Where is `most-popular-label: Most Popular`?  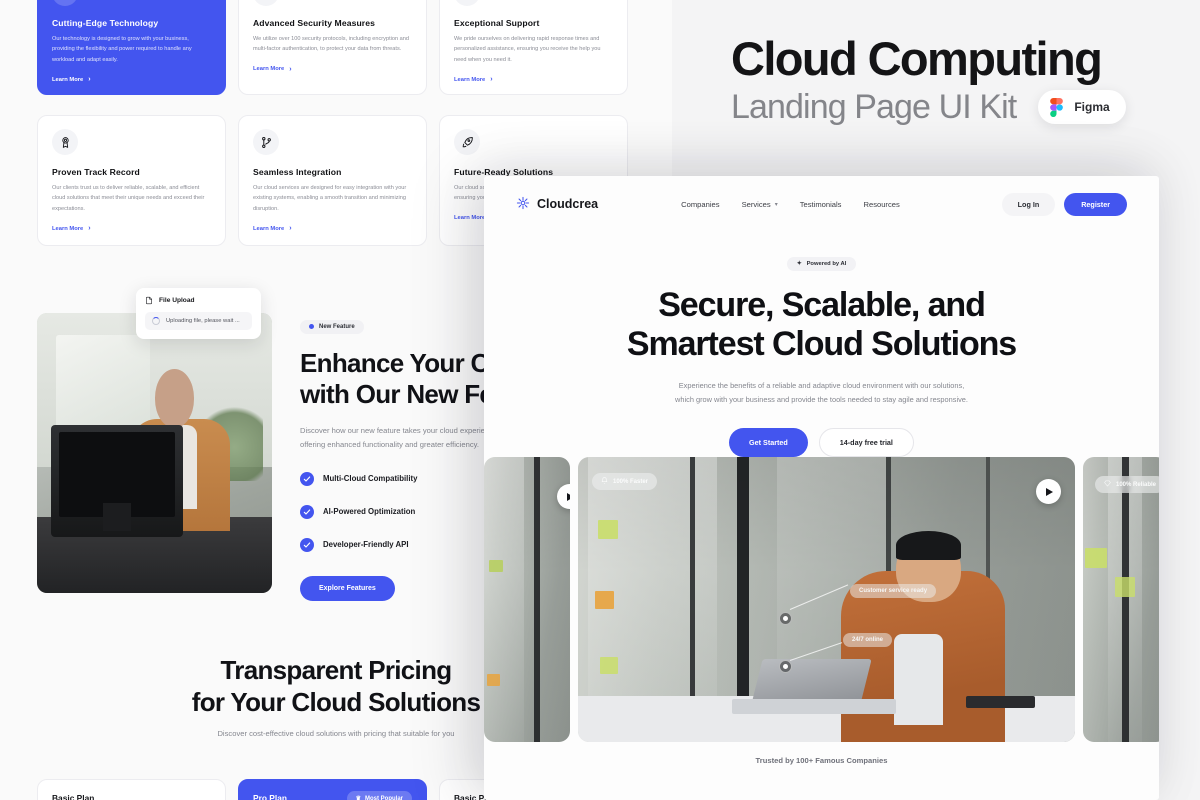
most-popular-label: Most Popular is located at coordinates (383, 797).